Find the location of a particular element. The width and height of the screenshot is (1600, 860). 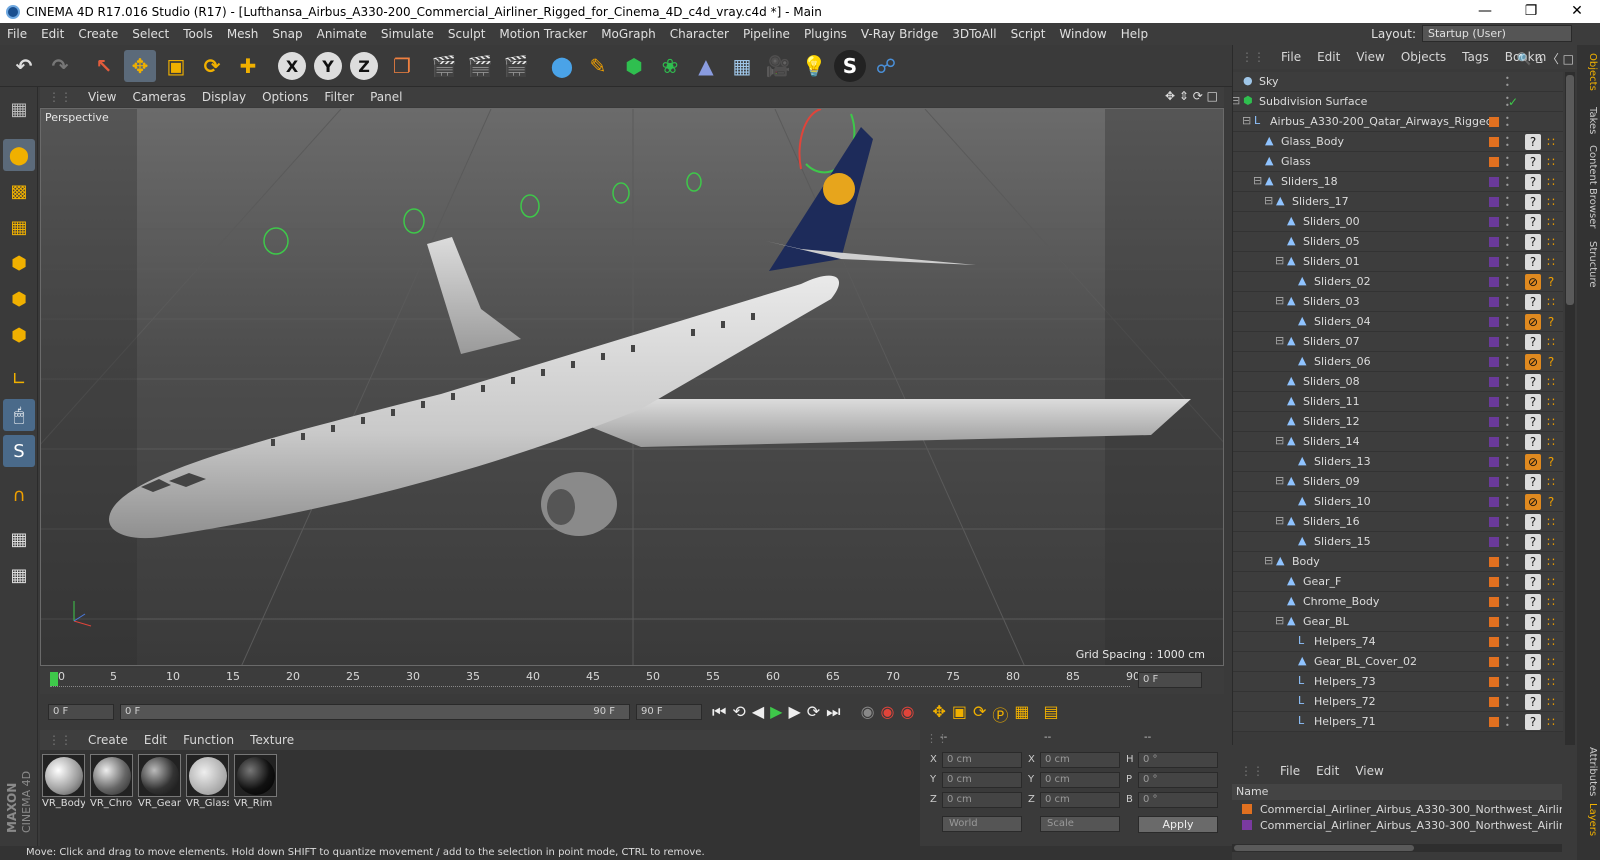

layer-color-swatch is located at coordinates (1247, 809).